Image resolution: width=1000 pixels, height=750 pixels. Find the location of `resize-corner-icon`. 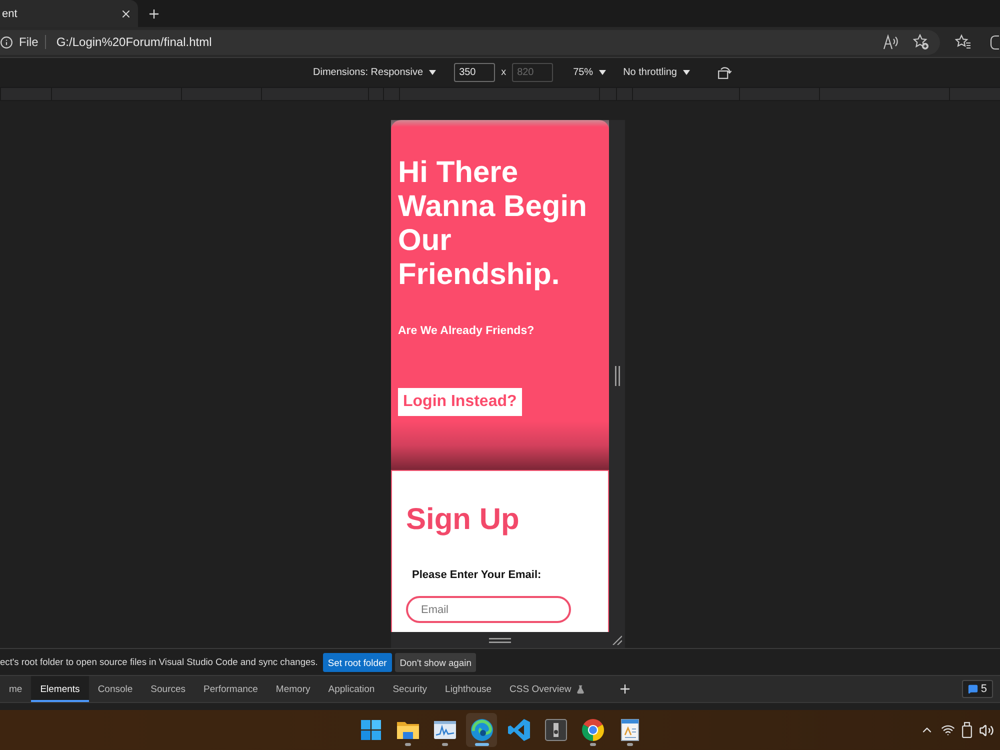

resize-corner-icon is located at coordinates (617, 640).